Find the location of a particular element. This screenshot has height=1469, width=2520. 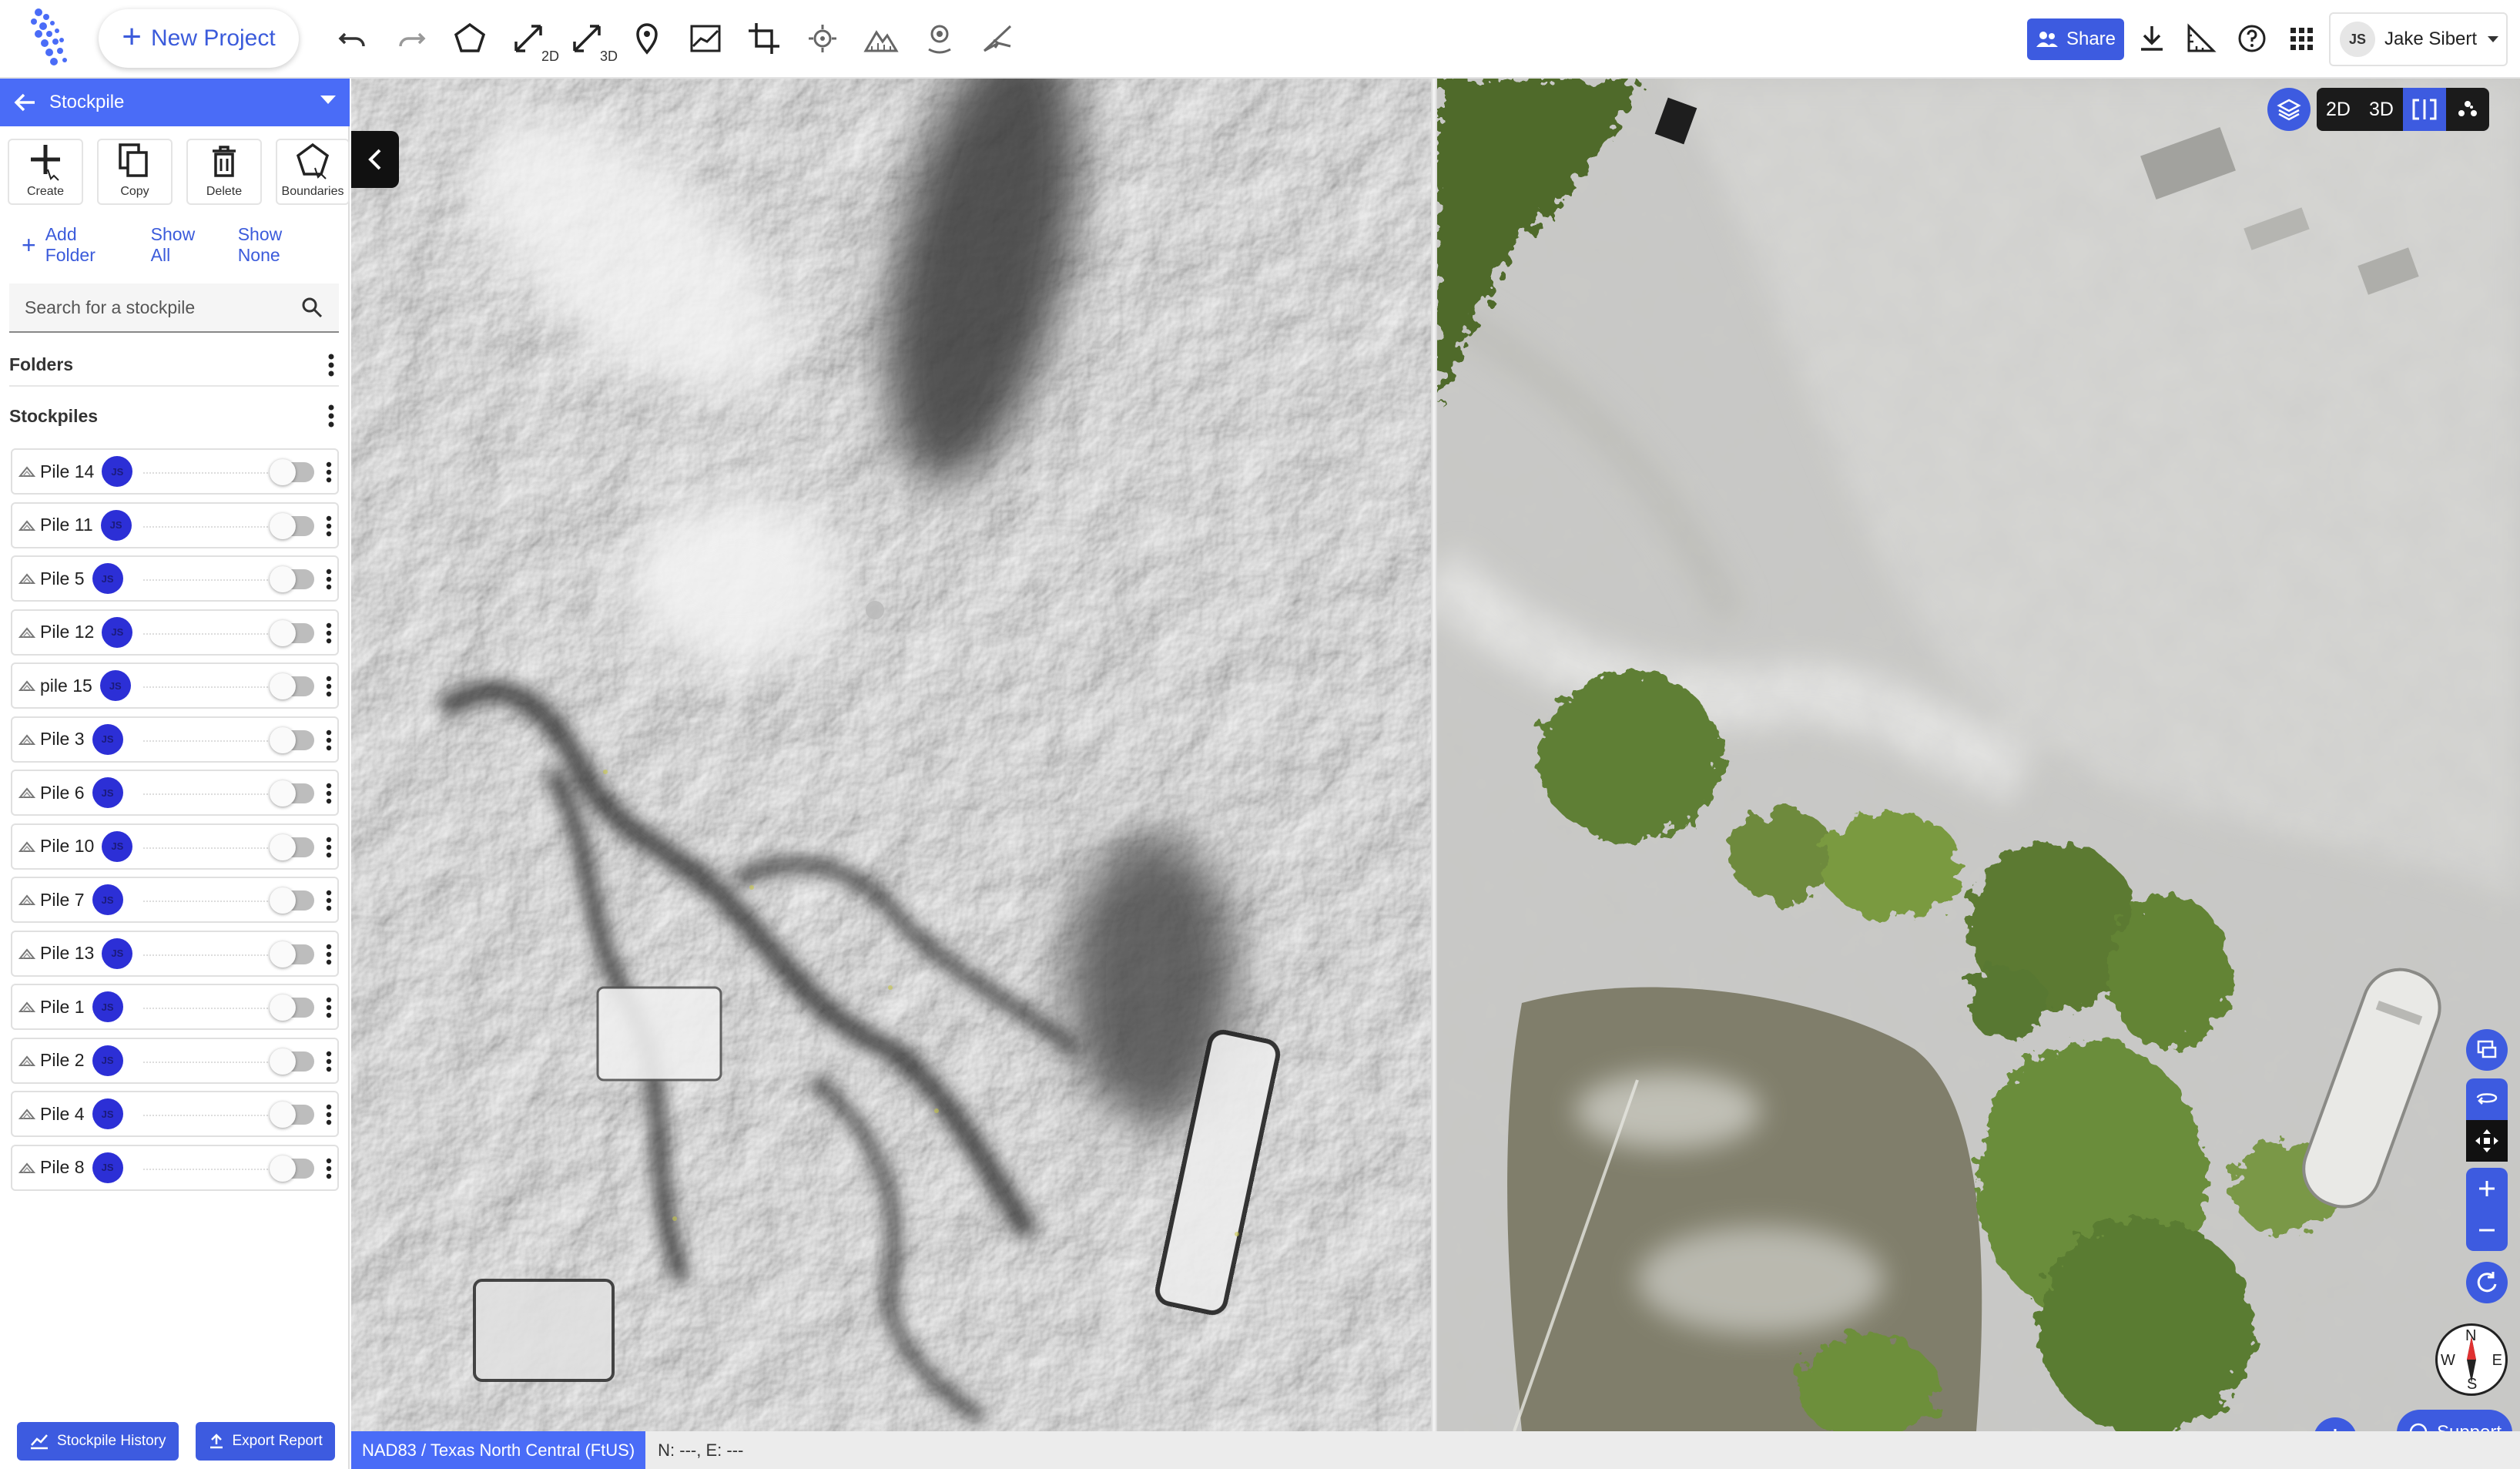

zoom-in-icon is located at coordinates (2487, 1189).